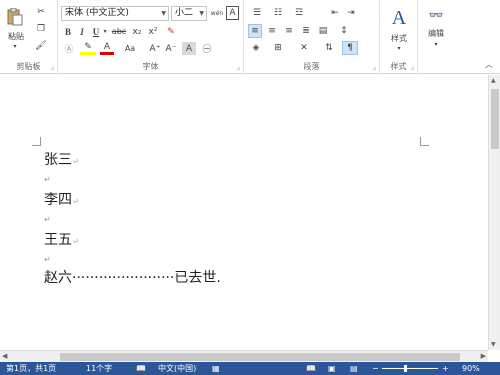 This screenshot has height=375, width=500. Describe the element at coordinates (354, 368) in the screenshot. I see `web-layout-icon: ▤` at that location.